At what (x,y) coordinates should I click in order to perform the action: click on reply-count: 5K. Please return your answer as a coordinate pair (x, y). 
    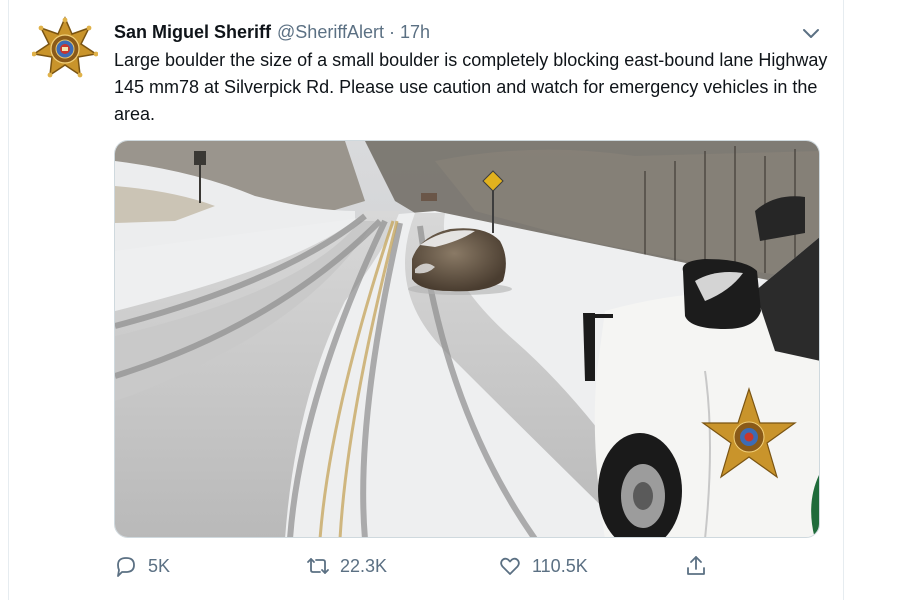
    Looking at the image, I should click on (159, 565).